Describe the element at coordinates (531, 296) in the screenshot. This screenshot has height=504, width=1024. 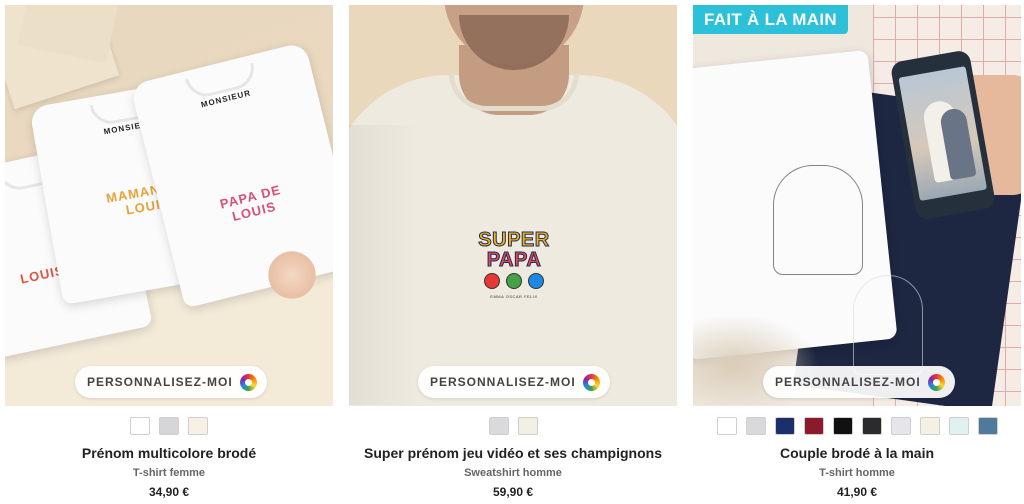
I see `print-name: FELIX` at that location.